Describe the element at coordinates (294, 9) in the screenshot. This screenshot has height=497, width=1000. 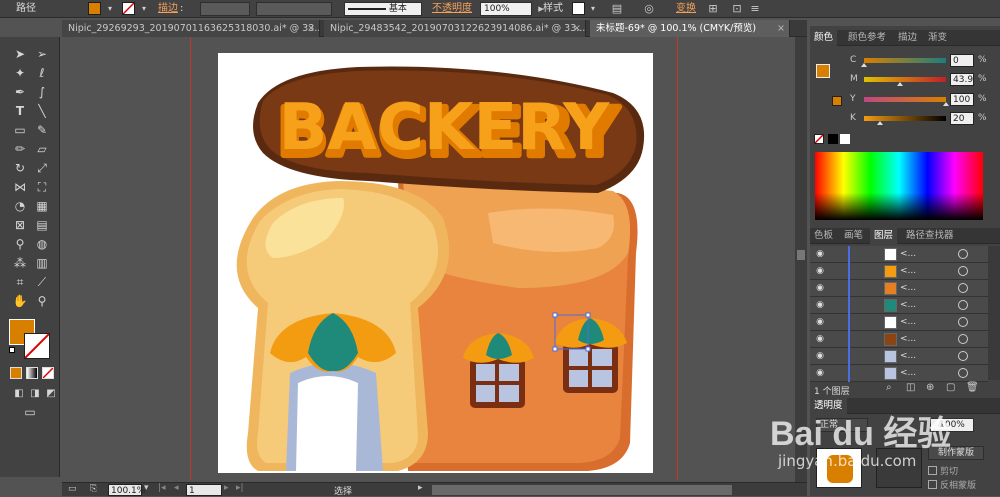
I see `variable-width-dropdown` at that location.